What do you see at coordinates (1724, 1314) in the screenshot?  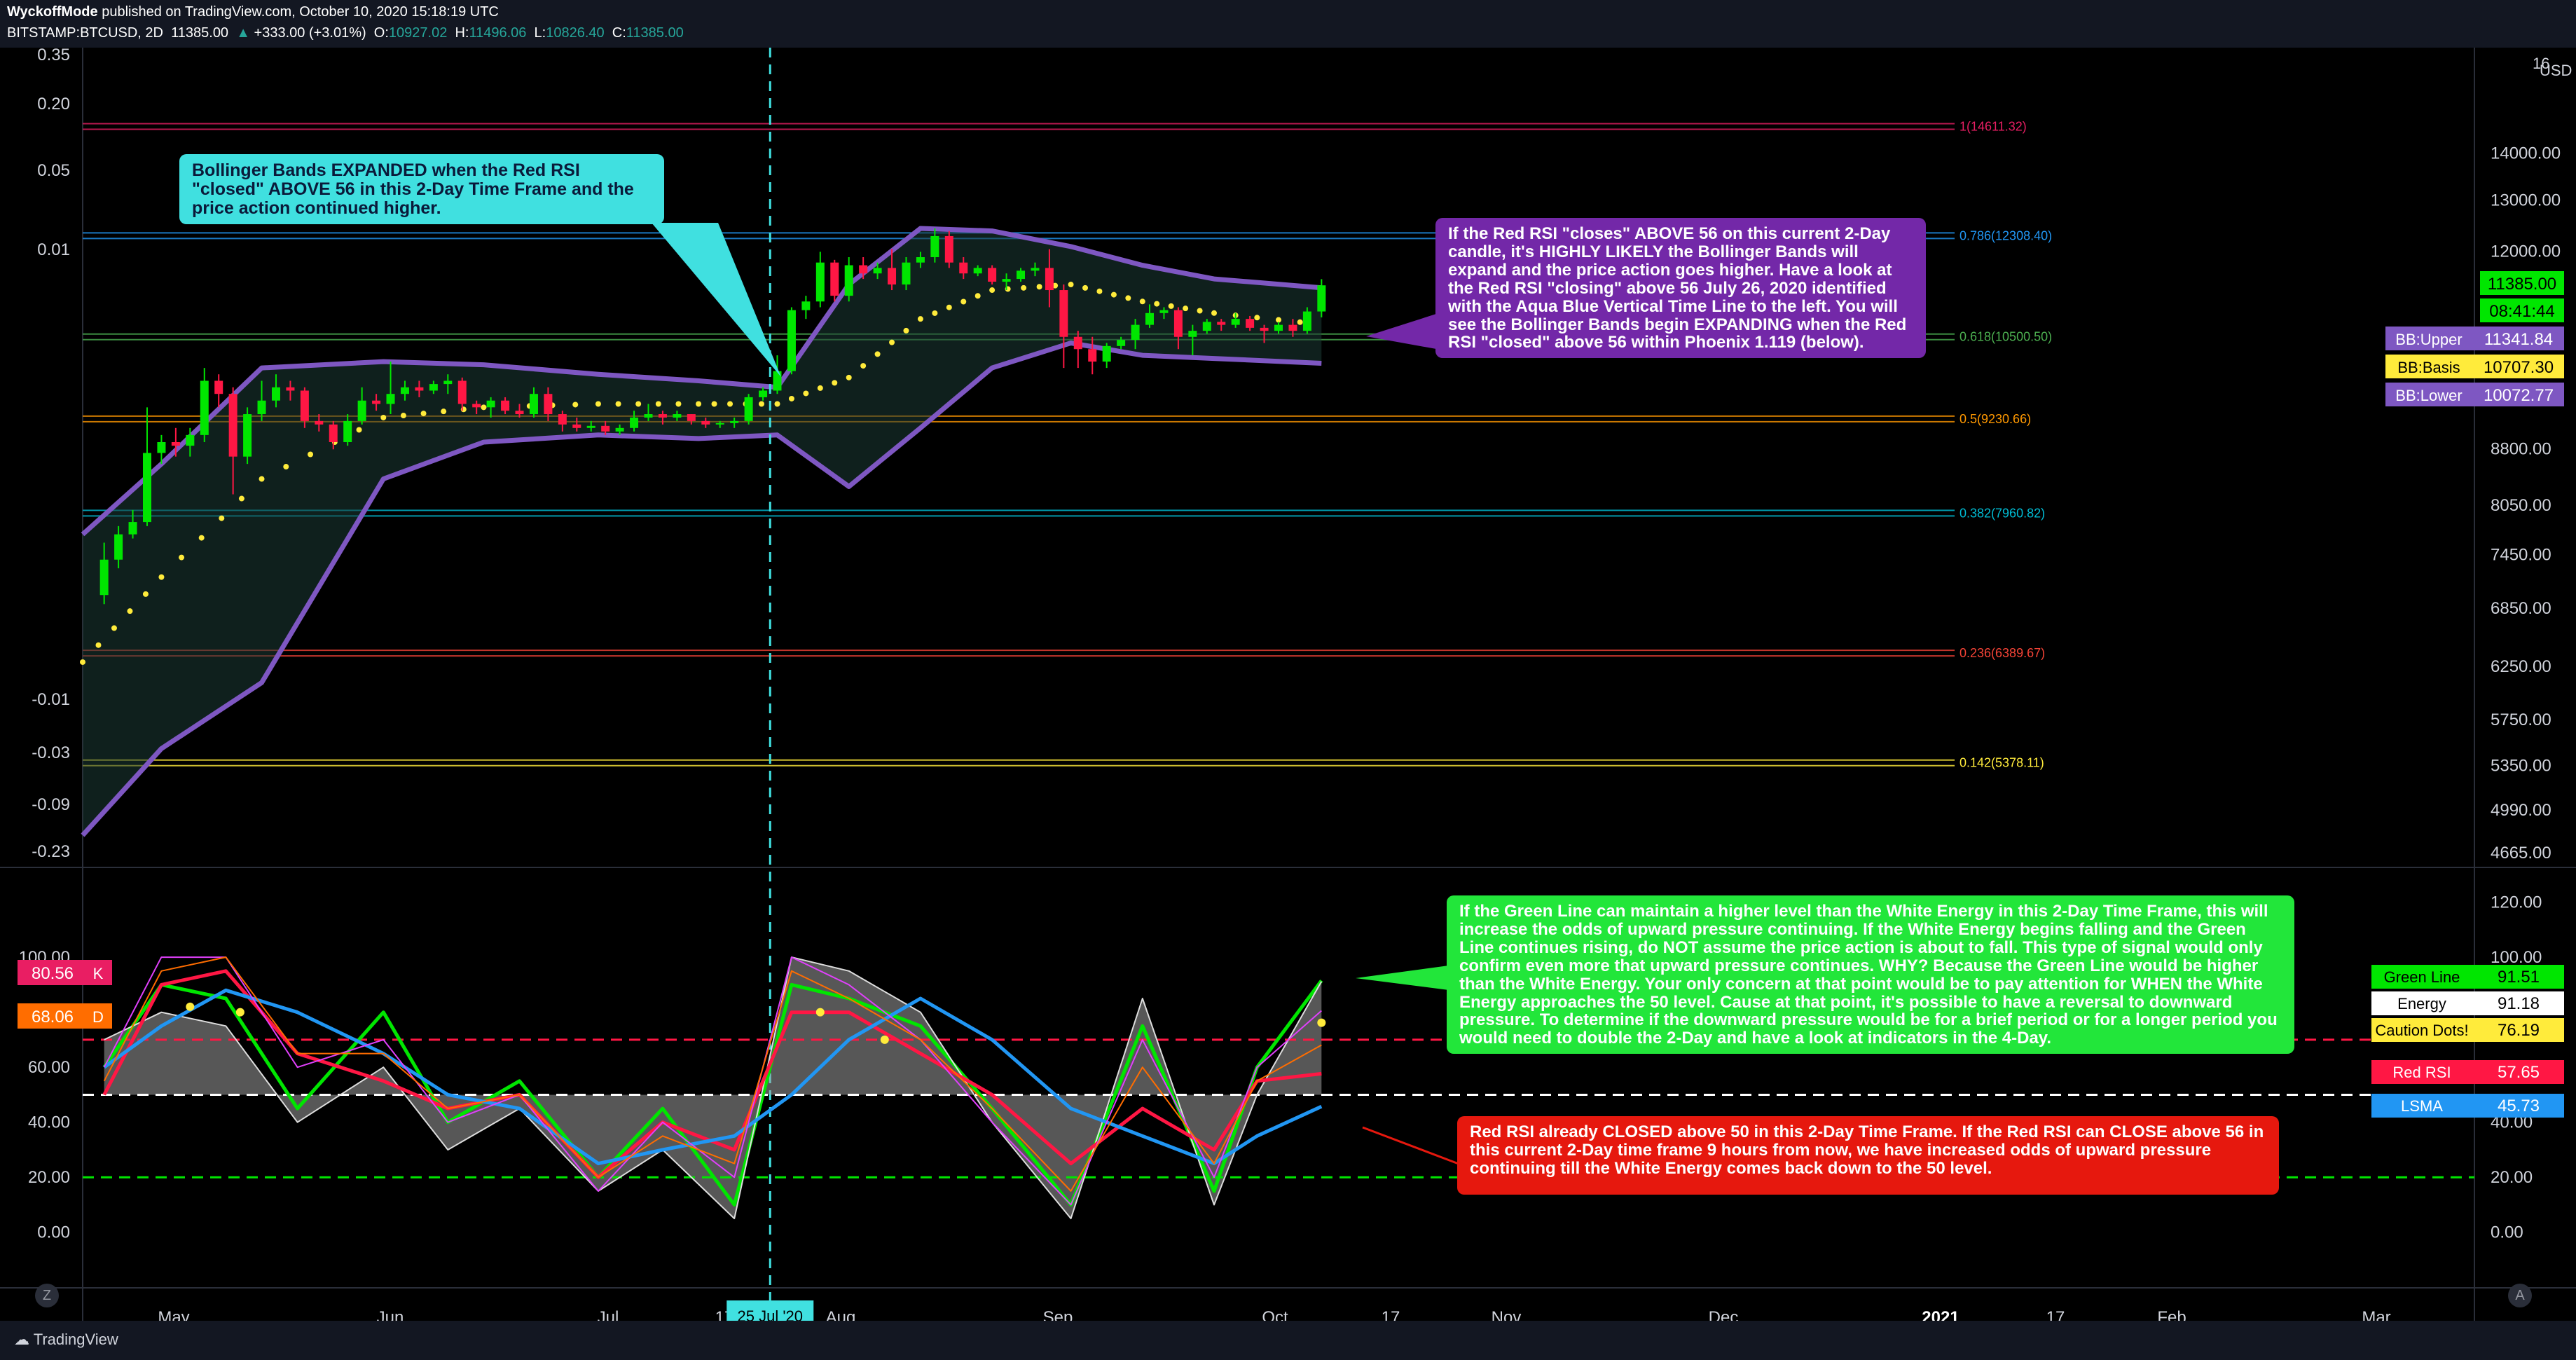 I see `time-label: Dec` at bounding box center [1724, 1314].